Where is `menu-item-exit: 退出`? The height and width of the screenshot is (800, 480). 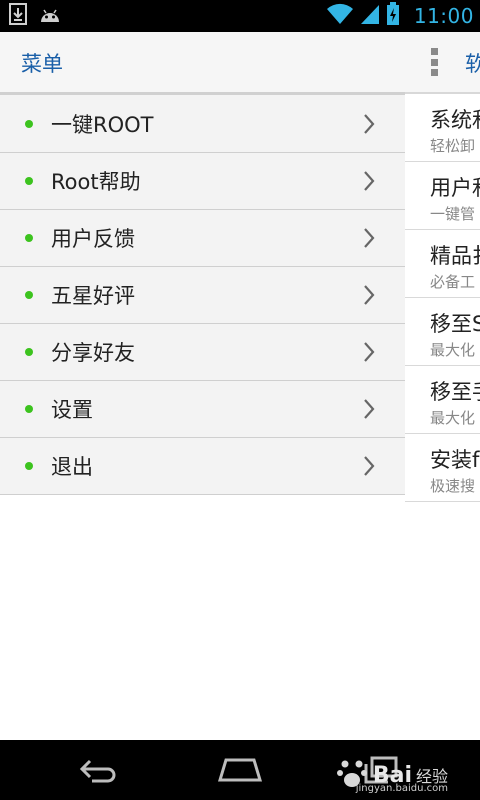 menu-item-exit: 退出 is located at coordinates (202, 466).